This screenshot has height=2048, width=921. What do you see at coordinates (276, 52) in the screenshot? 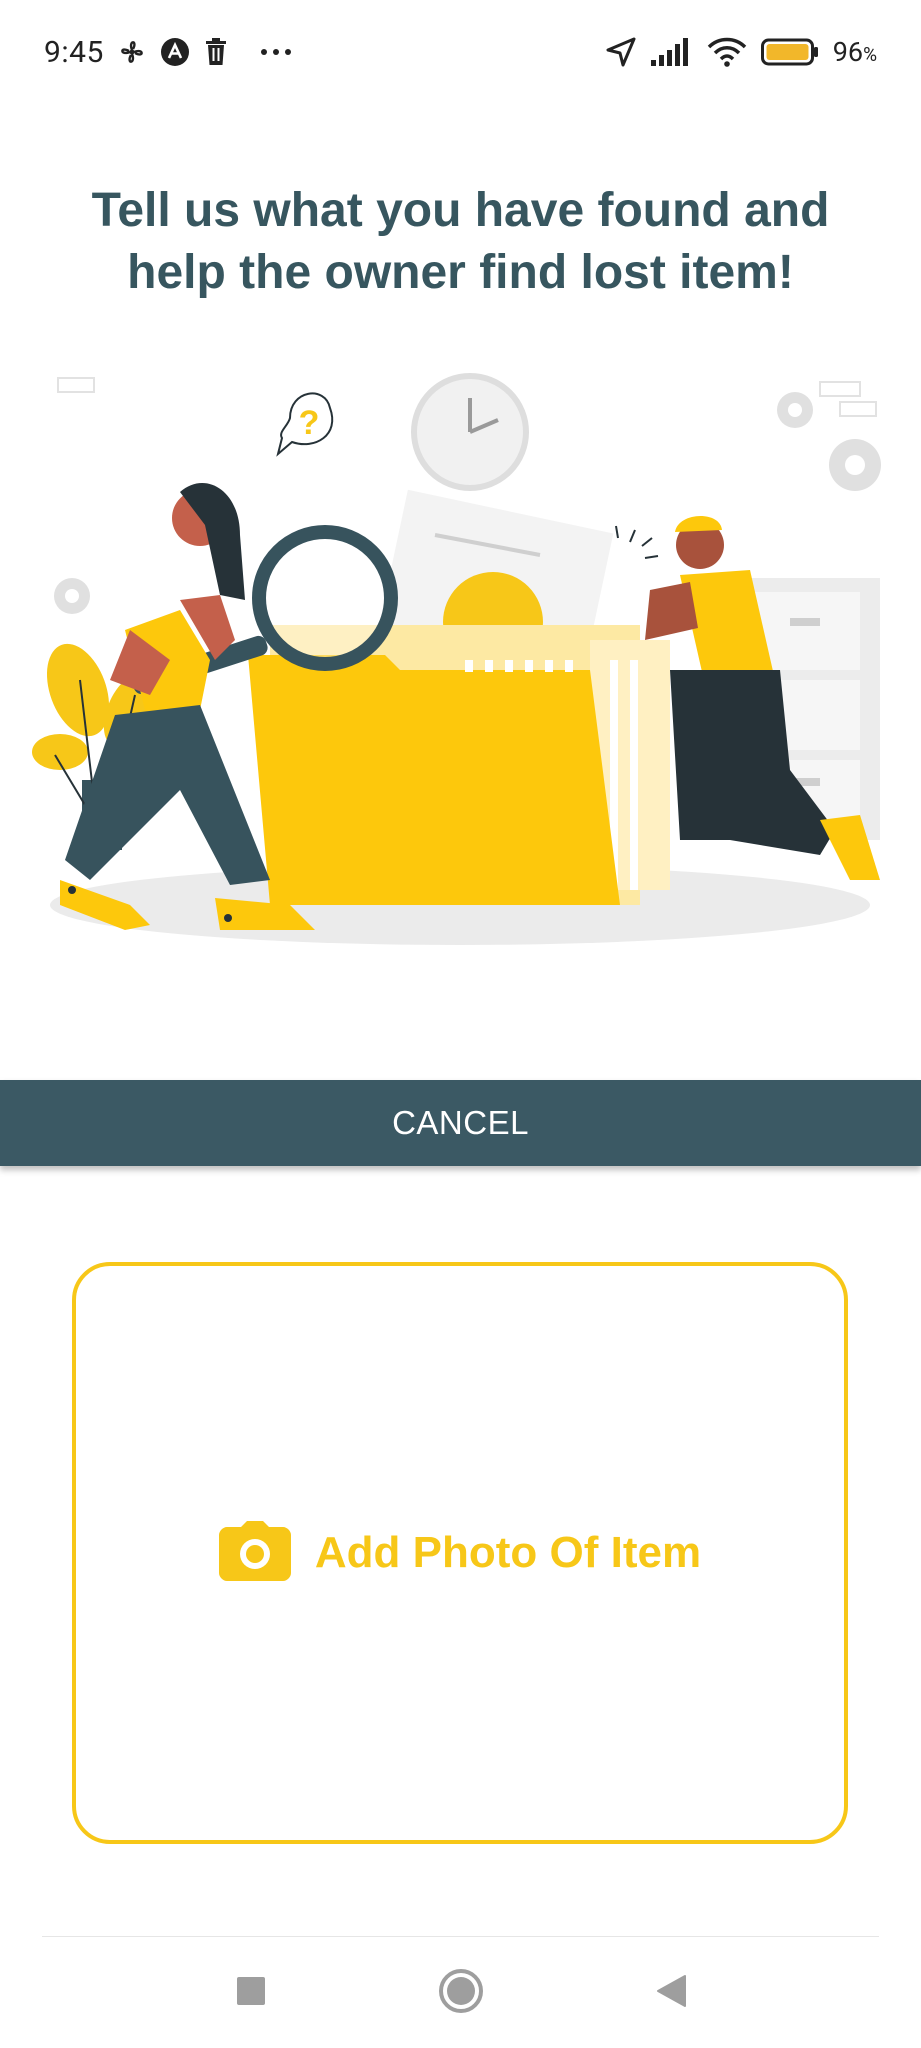
I see `more-dots-icon` at bounding box center [276, 52].